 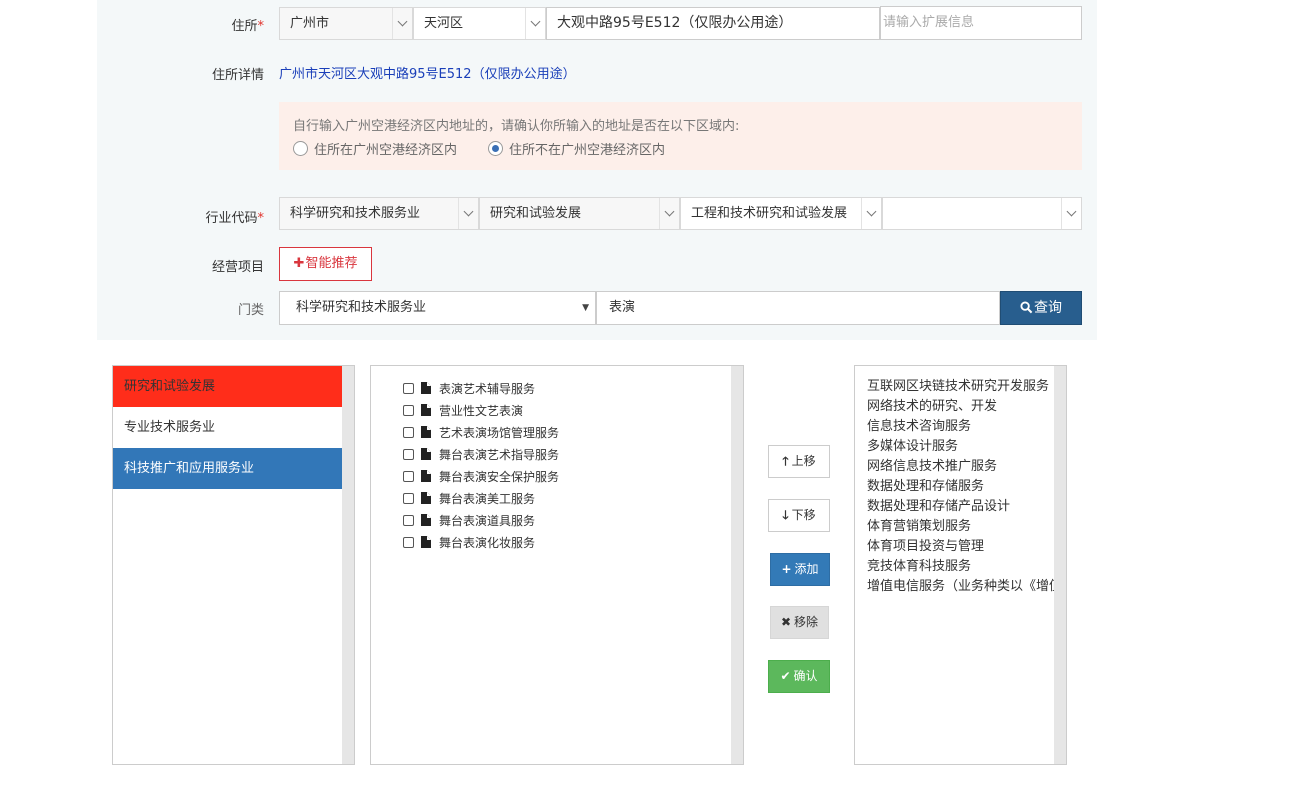 What do you see at coordinates (798, 308) in the screenshot?
I see `keyword-input: 表演` at bounding box center [798, 308].